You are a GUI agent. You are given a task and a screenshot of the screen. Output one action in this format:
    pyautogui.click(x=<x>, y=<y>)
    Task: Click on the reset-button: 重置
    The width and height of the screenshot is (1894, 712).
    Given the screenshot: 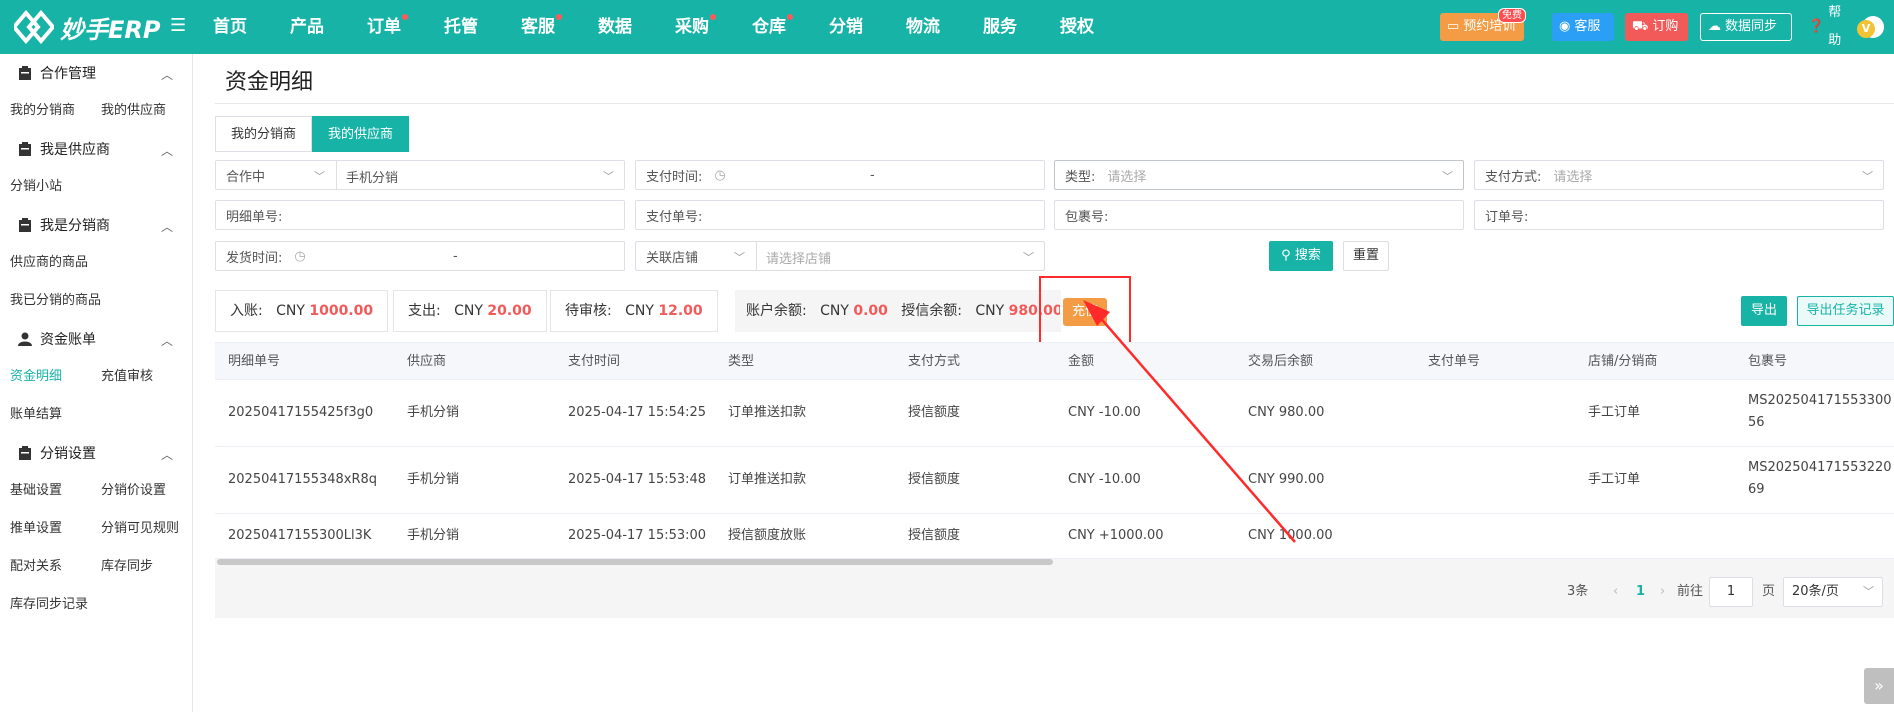 What is the action you would take?
    pyautogui.click(x=1366, y=256)
    